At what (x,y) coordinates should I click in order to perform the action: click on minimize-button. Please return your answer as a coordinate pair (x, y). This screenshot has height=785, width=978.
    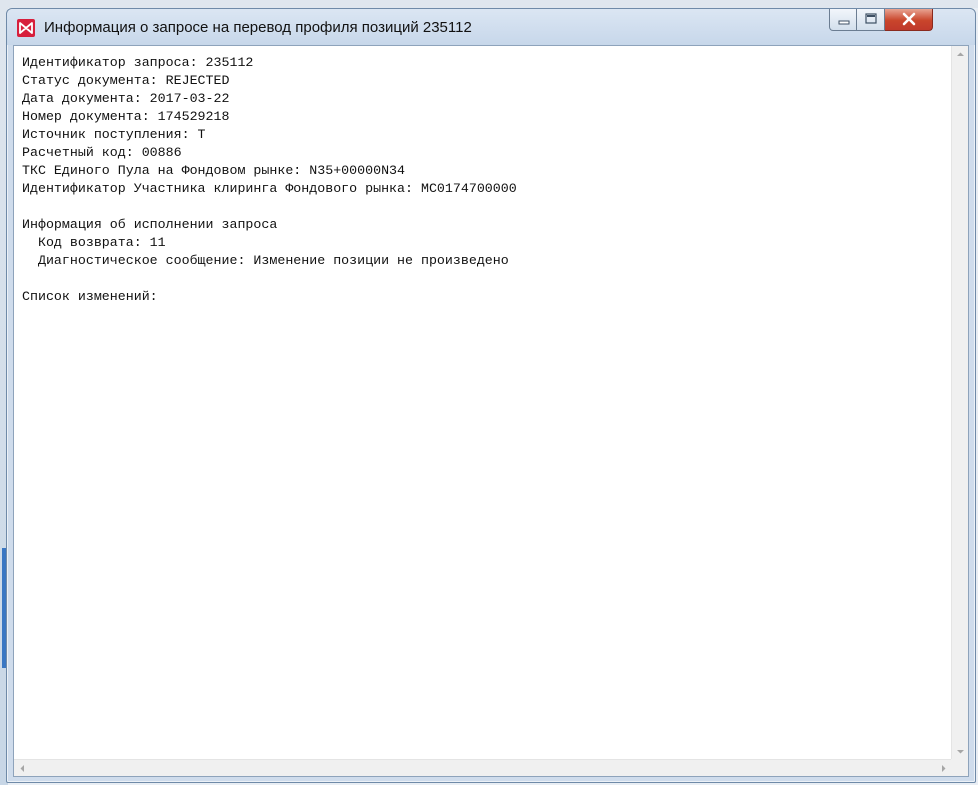
    Looking at the image, I should click on (843, 20).